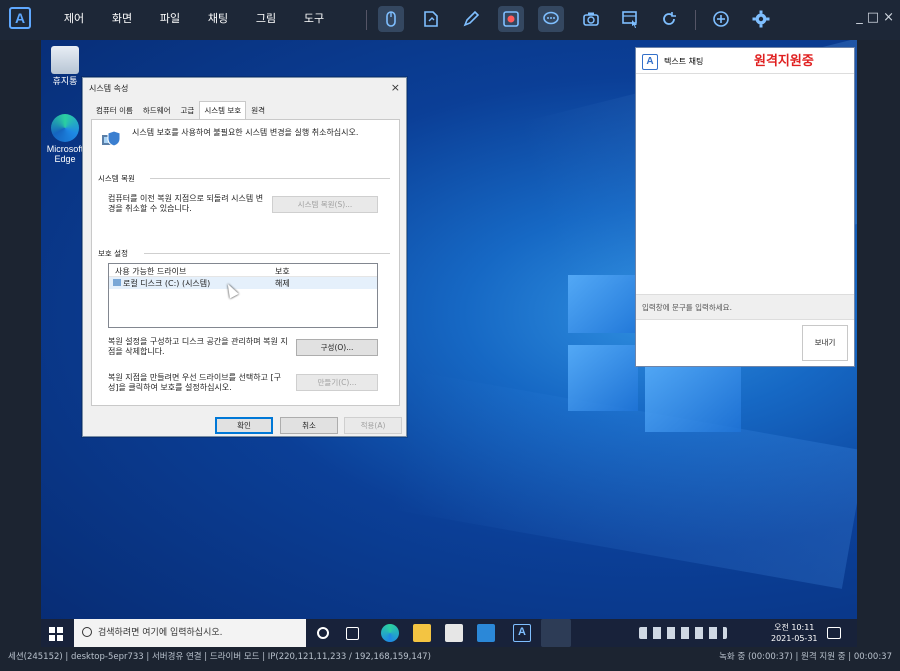  I want to click on chat-log, so click(745, 183).